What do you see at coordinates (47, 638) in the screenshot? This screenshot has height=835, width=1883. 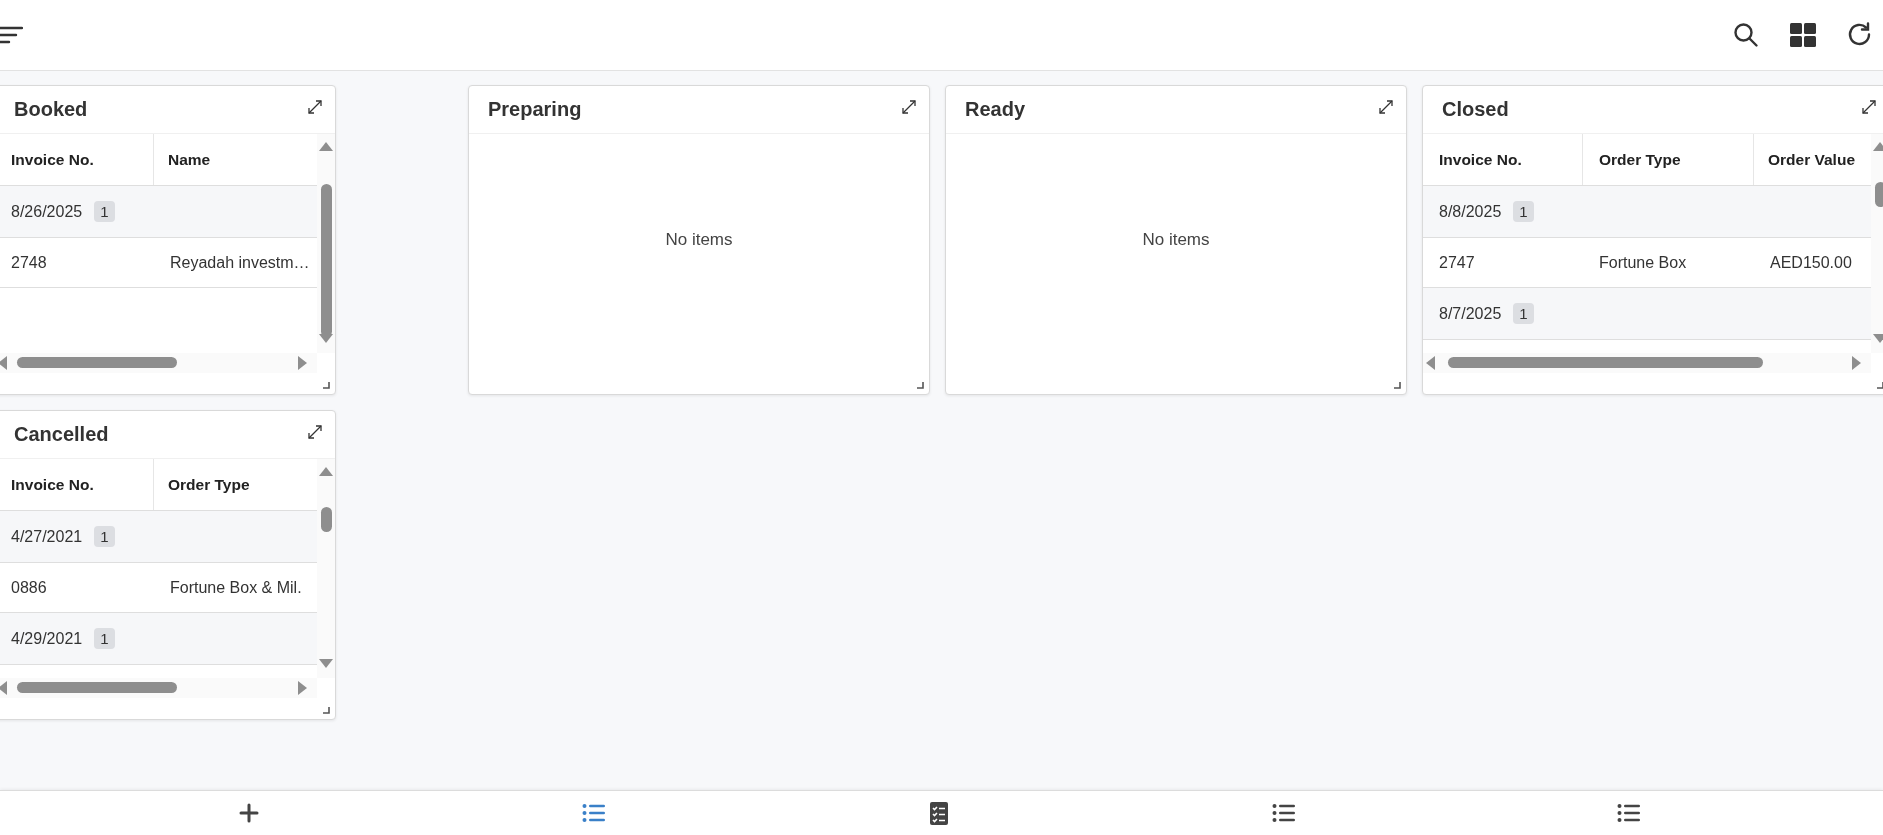 I see `group-date: 4/29/2021` at bounding box center [47, 638].